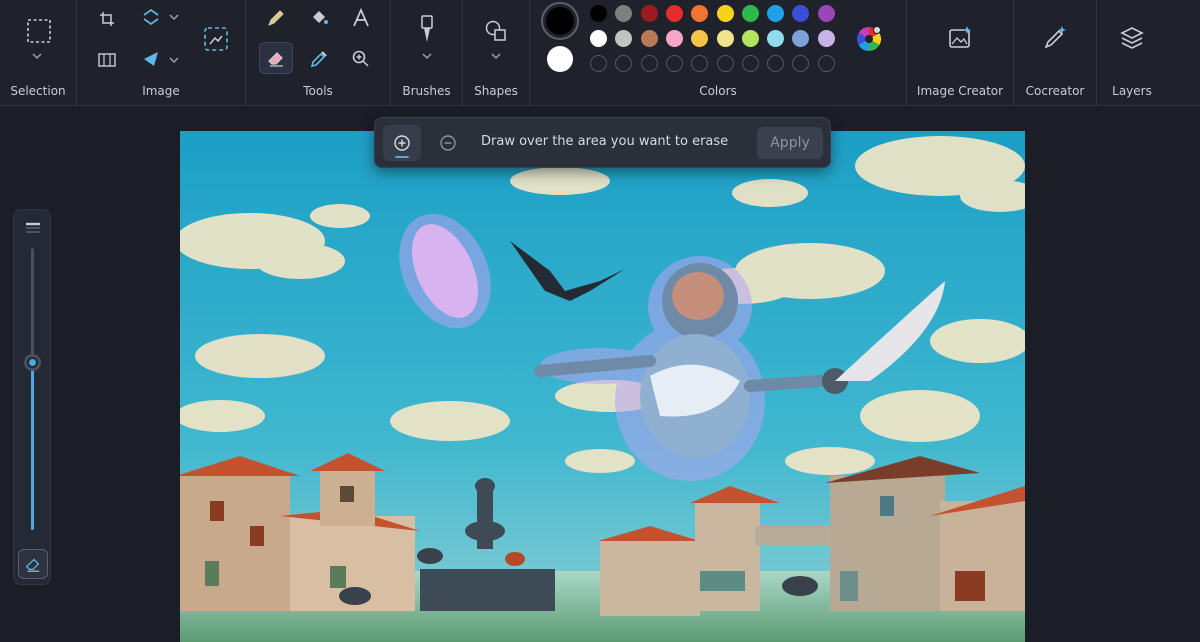 This screenshot has height=642, width=1200. I want to click on brush-size-panel, so click(32, 397).